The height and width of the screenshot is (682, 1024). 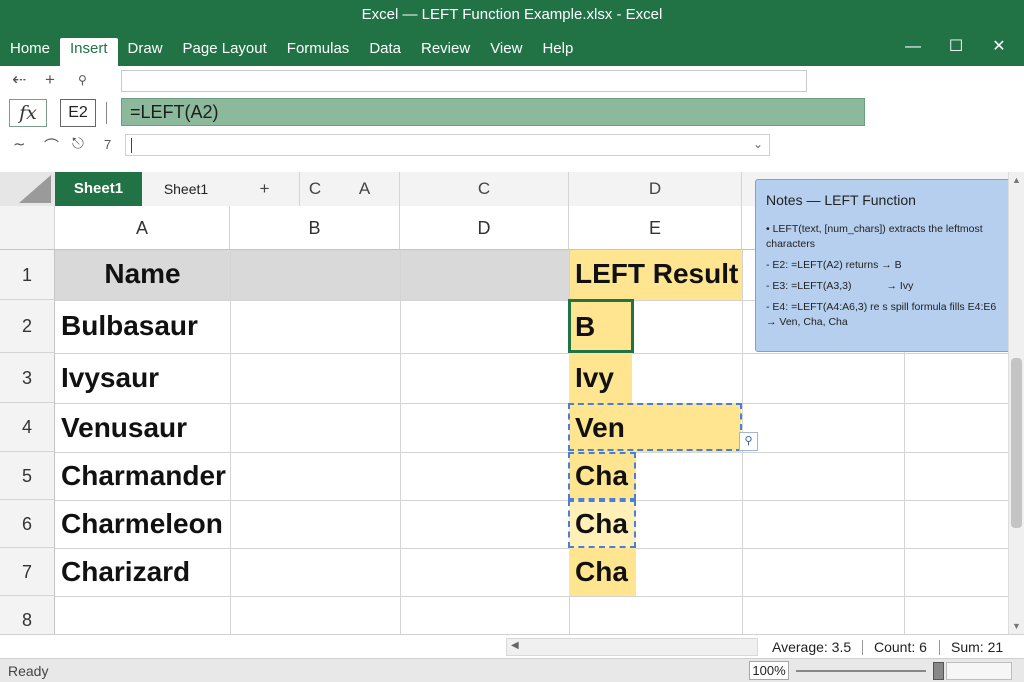 I want to click on maximize-icon: ☐, so click(x=956, y=47).